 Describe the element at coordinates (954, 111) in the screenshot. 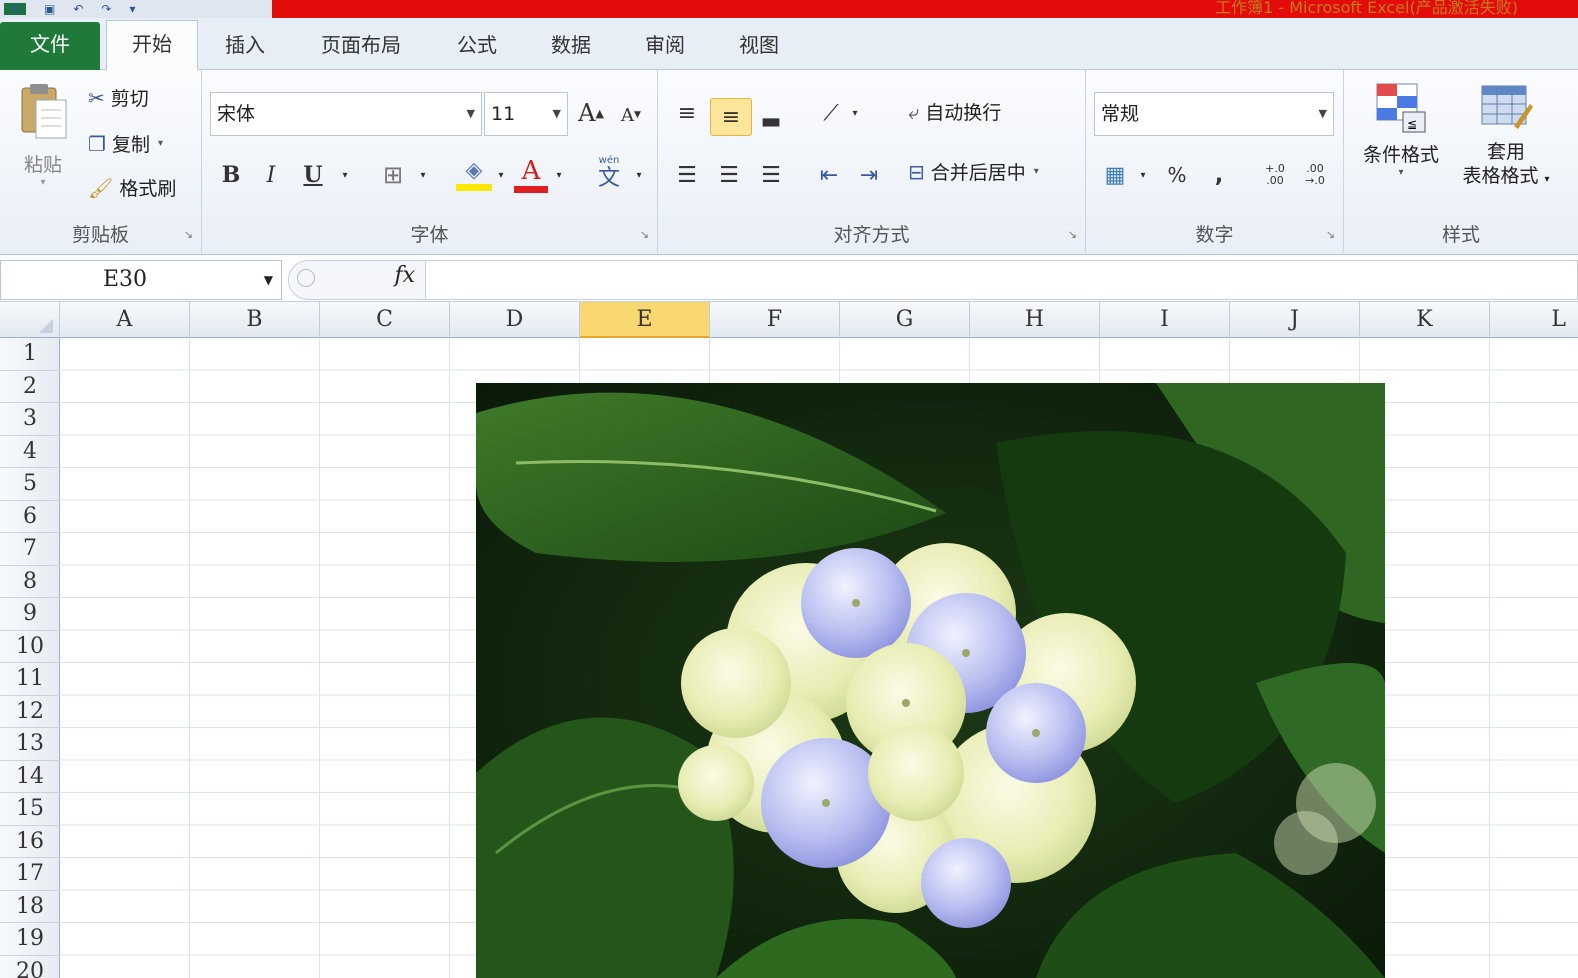

I see `wrap-text-button: ⤶ 自动换行` at that location.